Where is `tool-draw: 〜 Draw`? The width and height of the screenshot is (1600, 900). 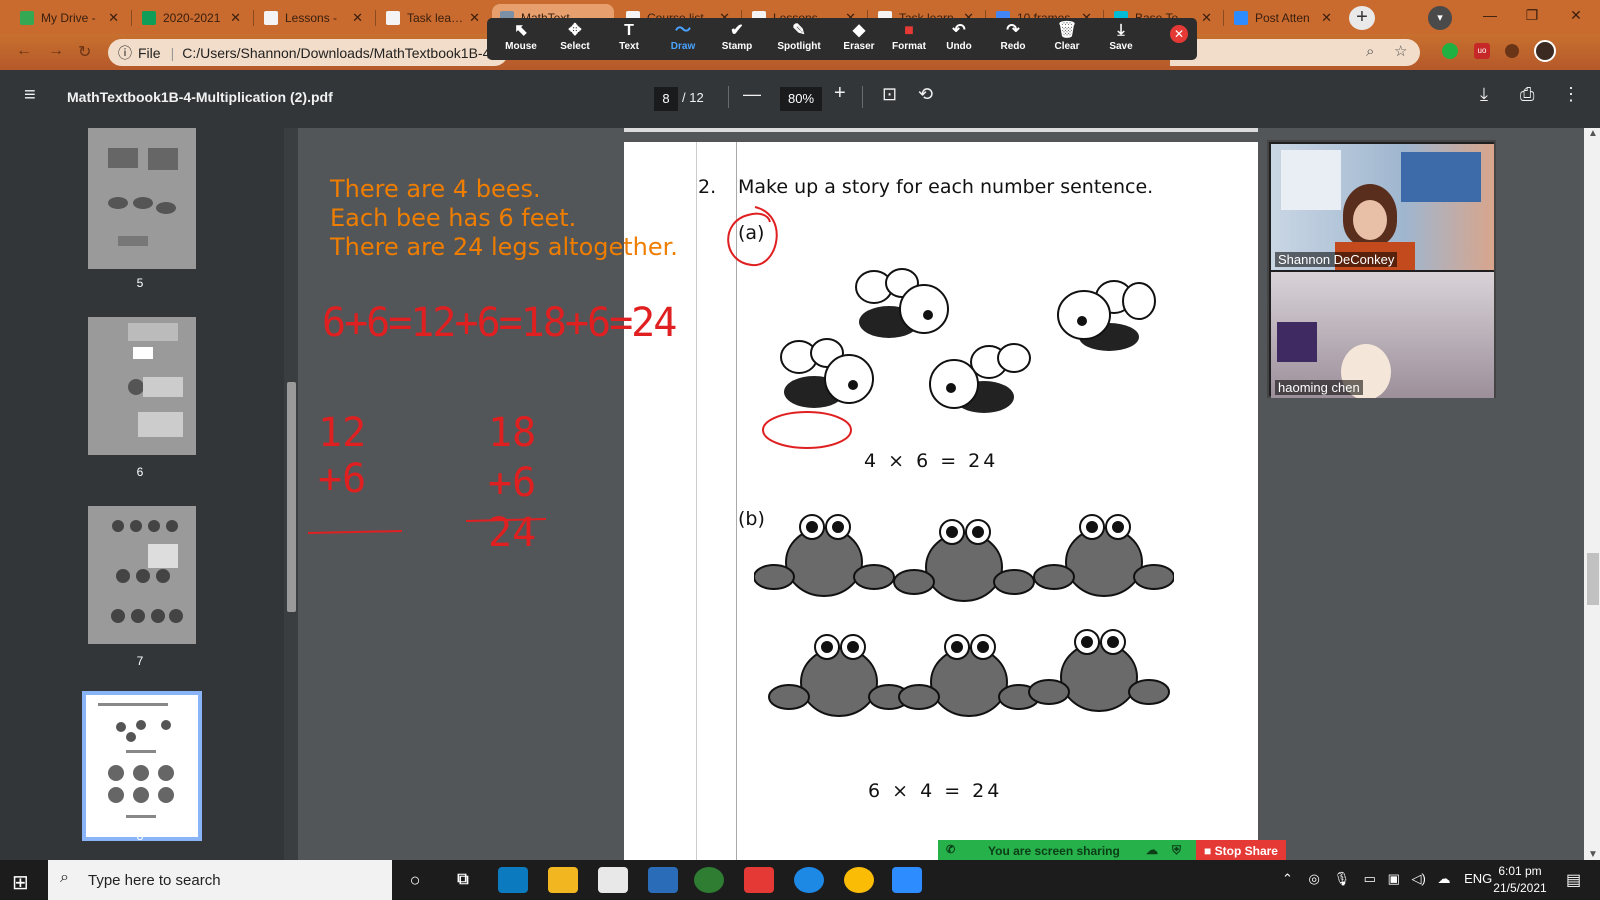
tool-draw: 〜 Draw is located at coordinates (683, 40).